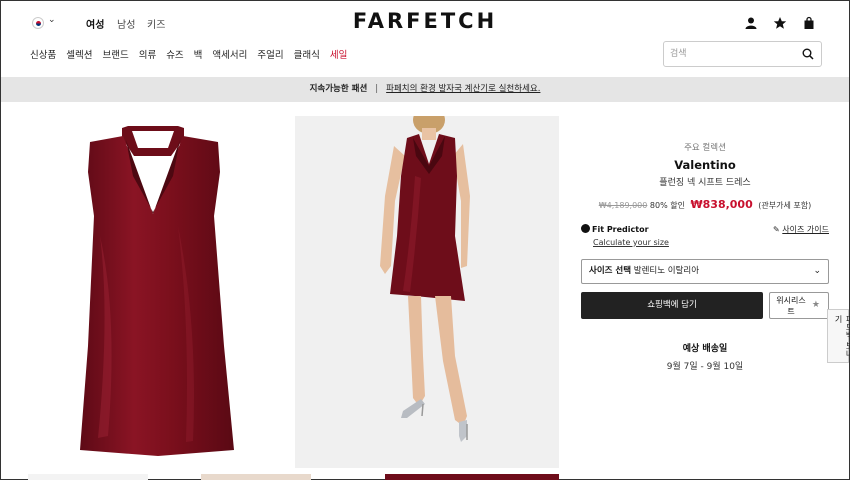  What do you see at coordinates (705, 165) in the screenshot?
I see `brand-name: Valentino` at bounding box center [705, 165].